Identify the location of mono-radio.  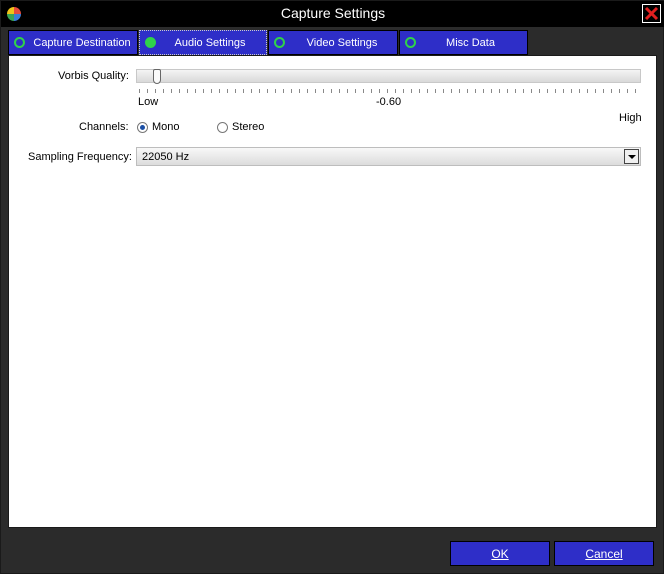
(142, 127).